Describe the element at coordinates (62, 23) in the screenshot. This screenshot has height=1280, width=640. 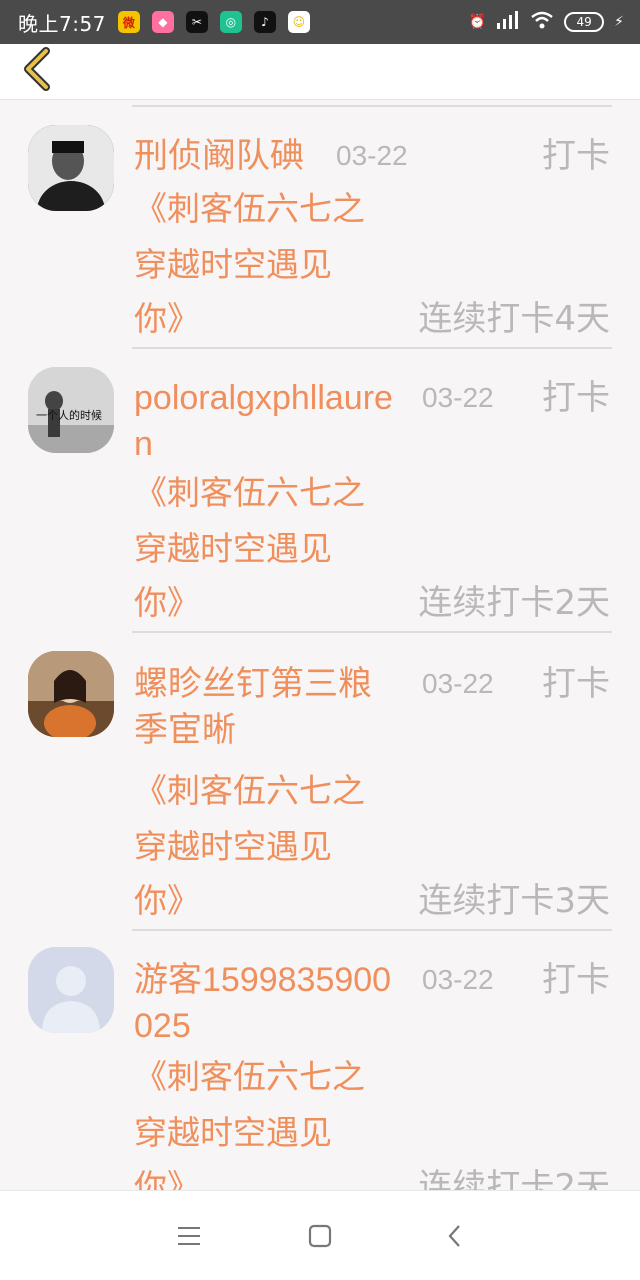
I see `status-time: 晚上7:57` at that location.